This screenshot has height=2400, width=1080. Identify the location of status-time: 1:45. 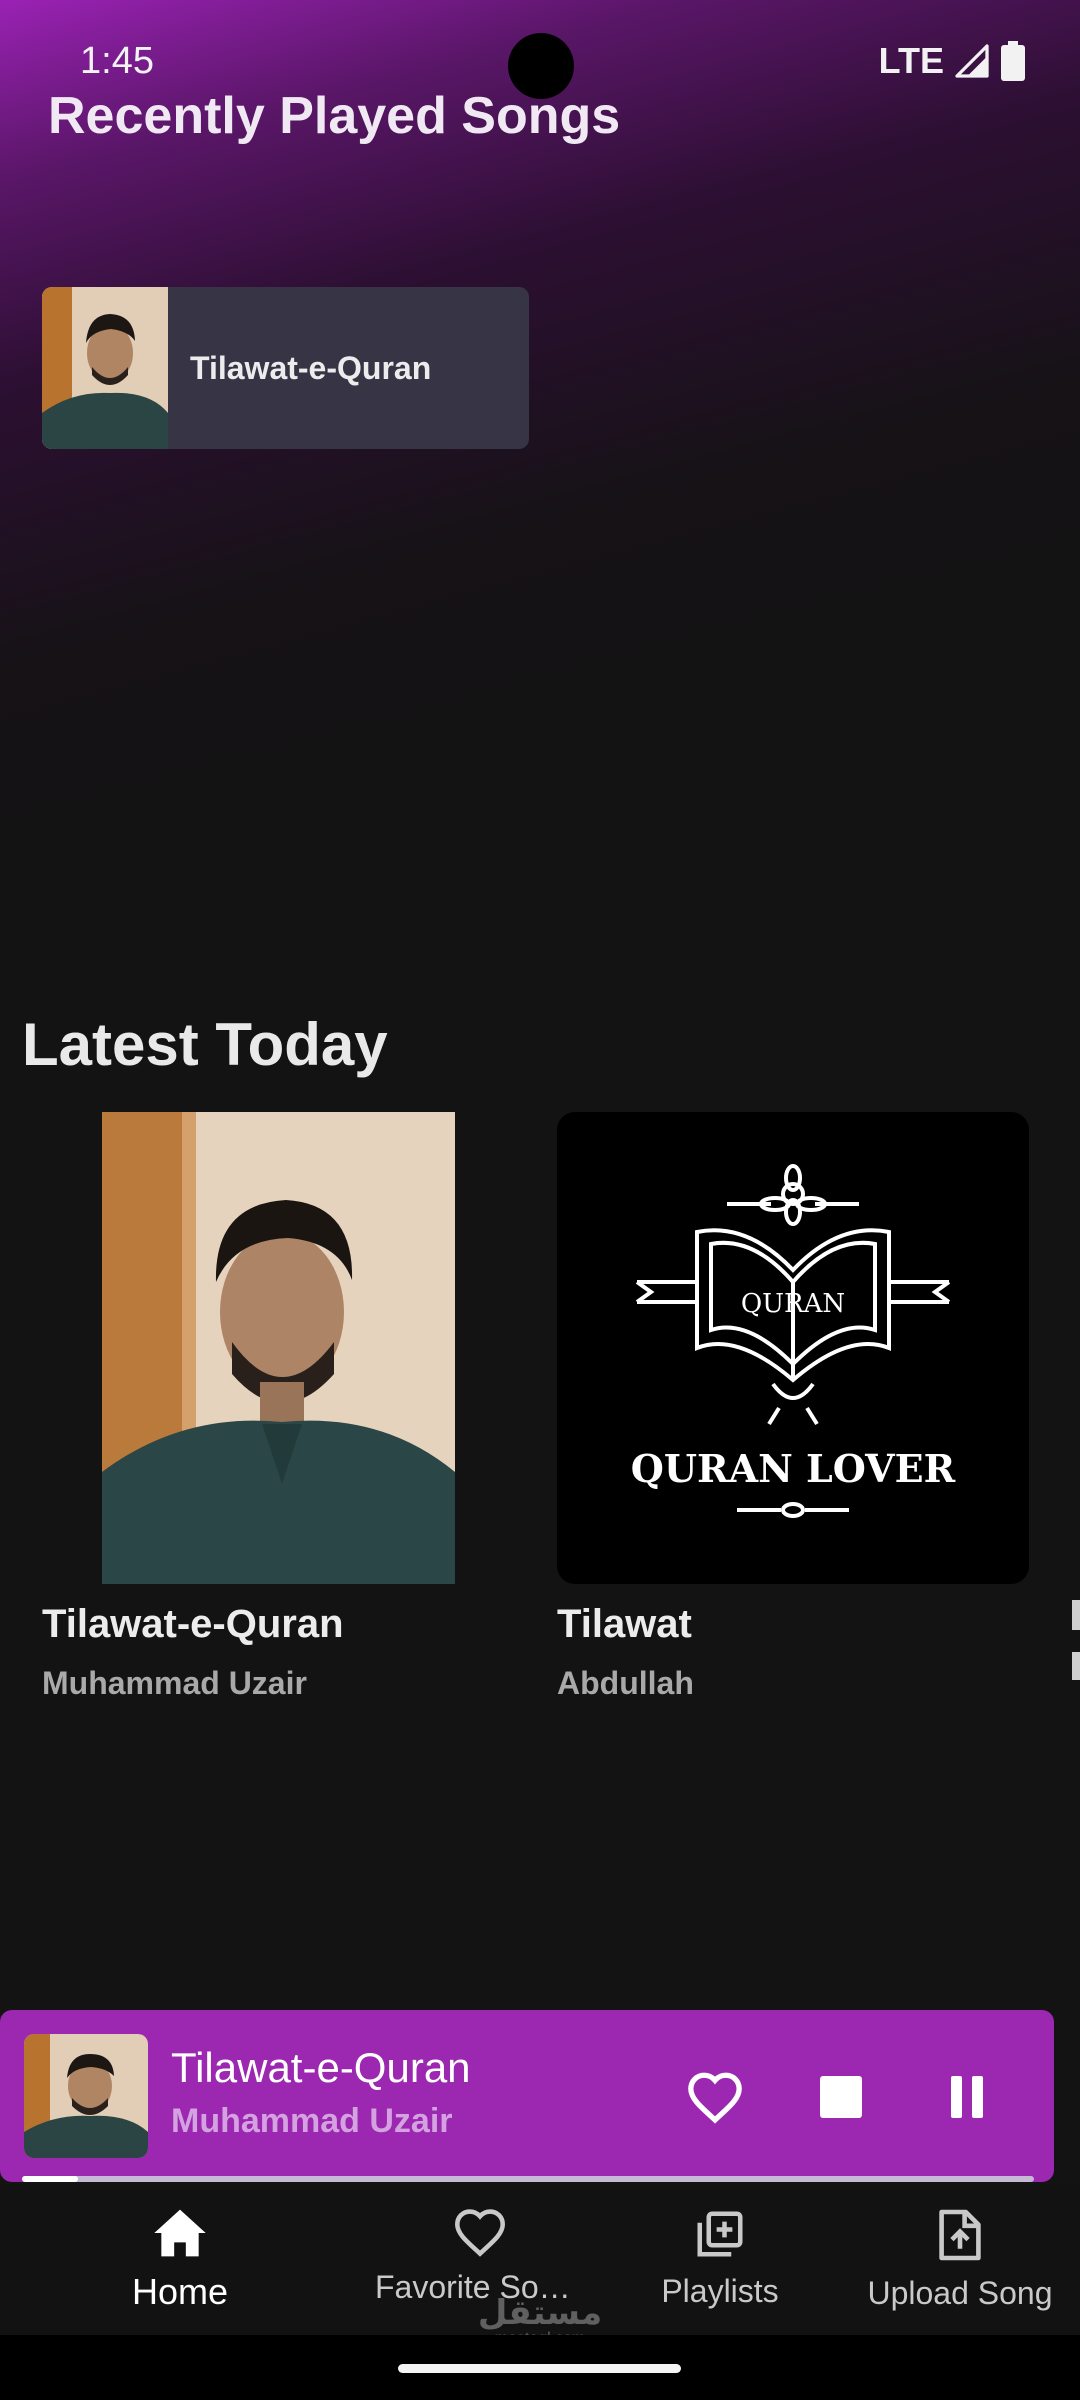
(117, 61).